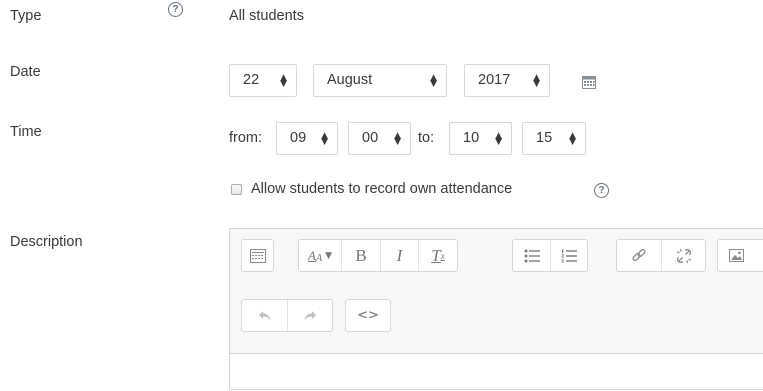  I want to click on month-value: August, so click(350, 80).